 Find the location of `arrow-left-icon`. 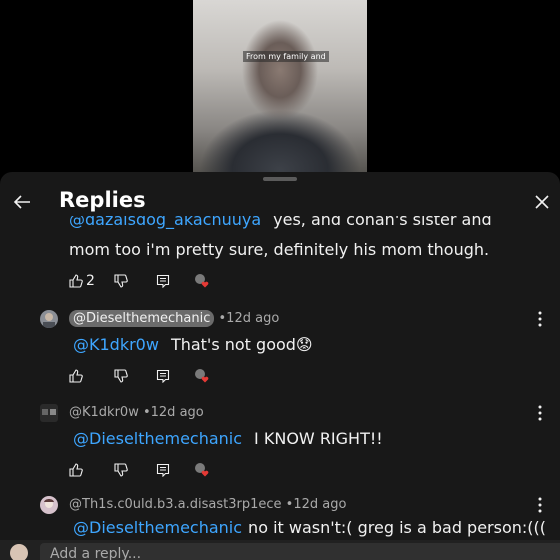

arrow-left-icon is located at coordinates (22, 202).